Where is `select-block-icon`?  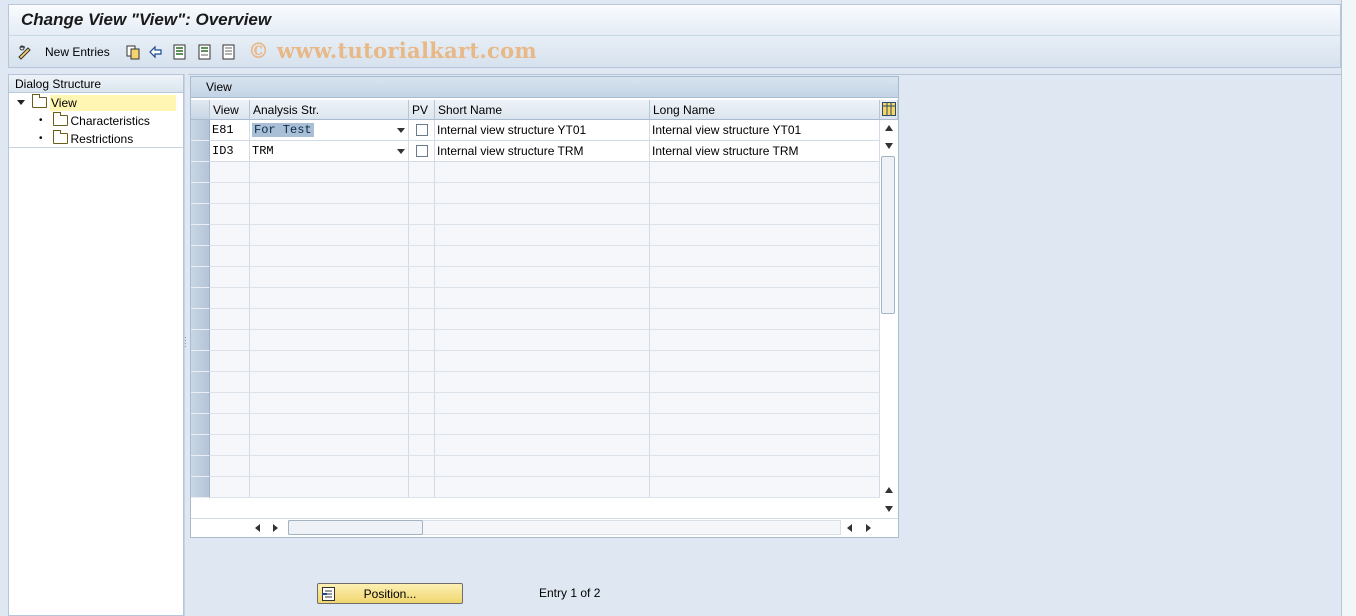
select-block-icon is located at coordinates (205, 52).